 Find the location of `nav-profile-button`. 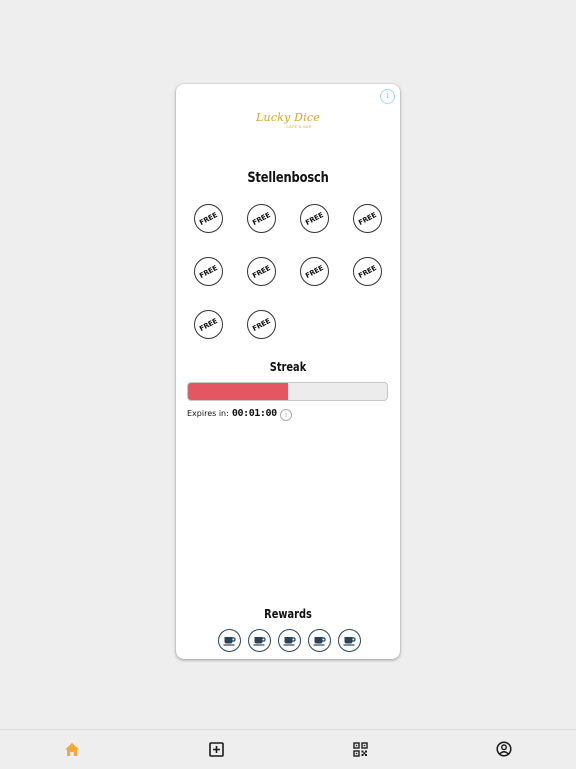

nav-profile-button is located at coordinates (504, 749).